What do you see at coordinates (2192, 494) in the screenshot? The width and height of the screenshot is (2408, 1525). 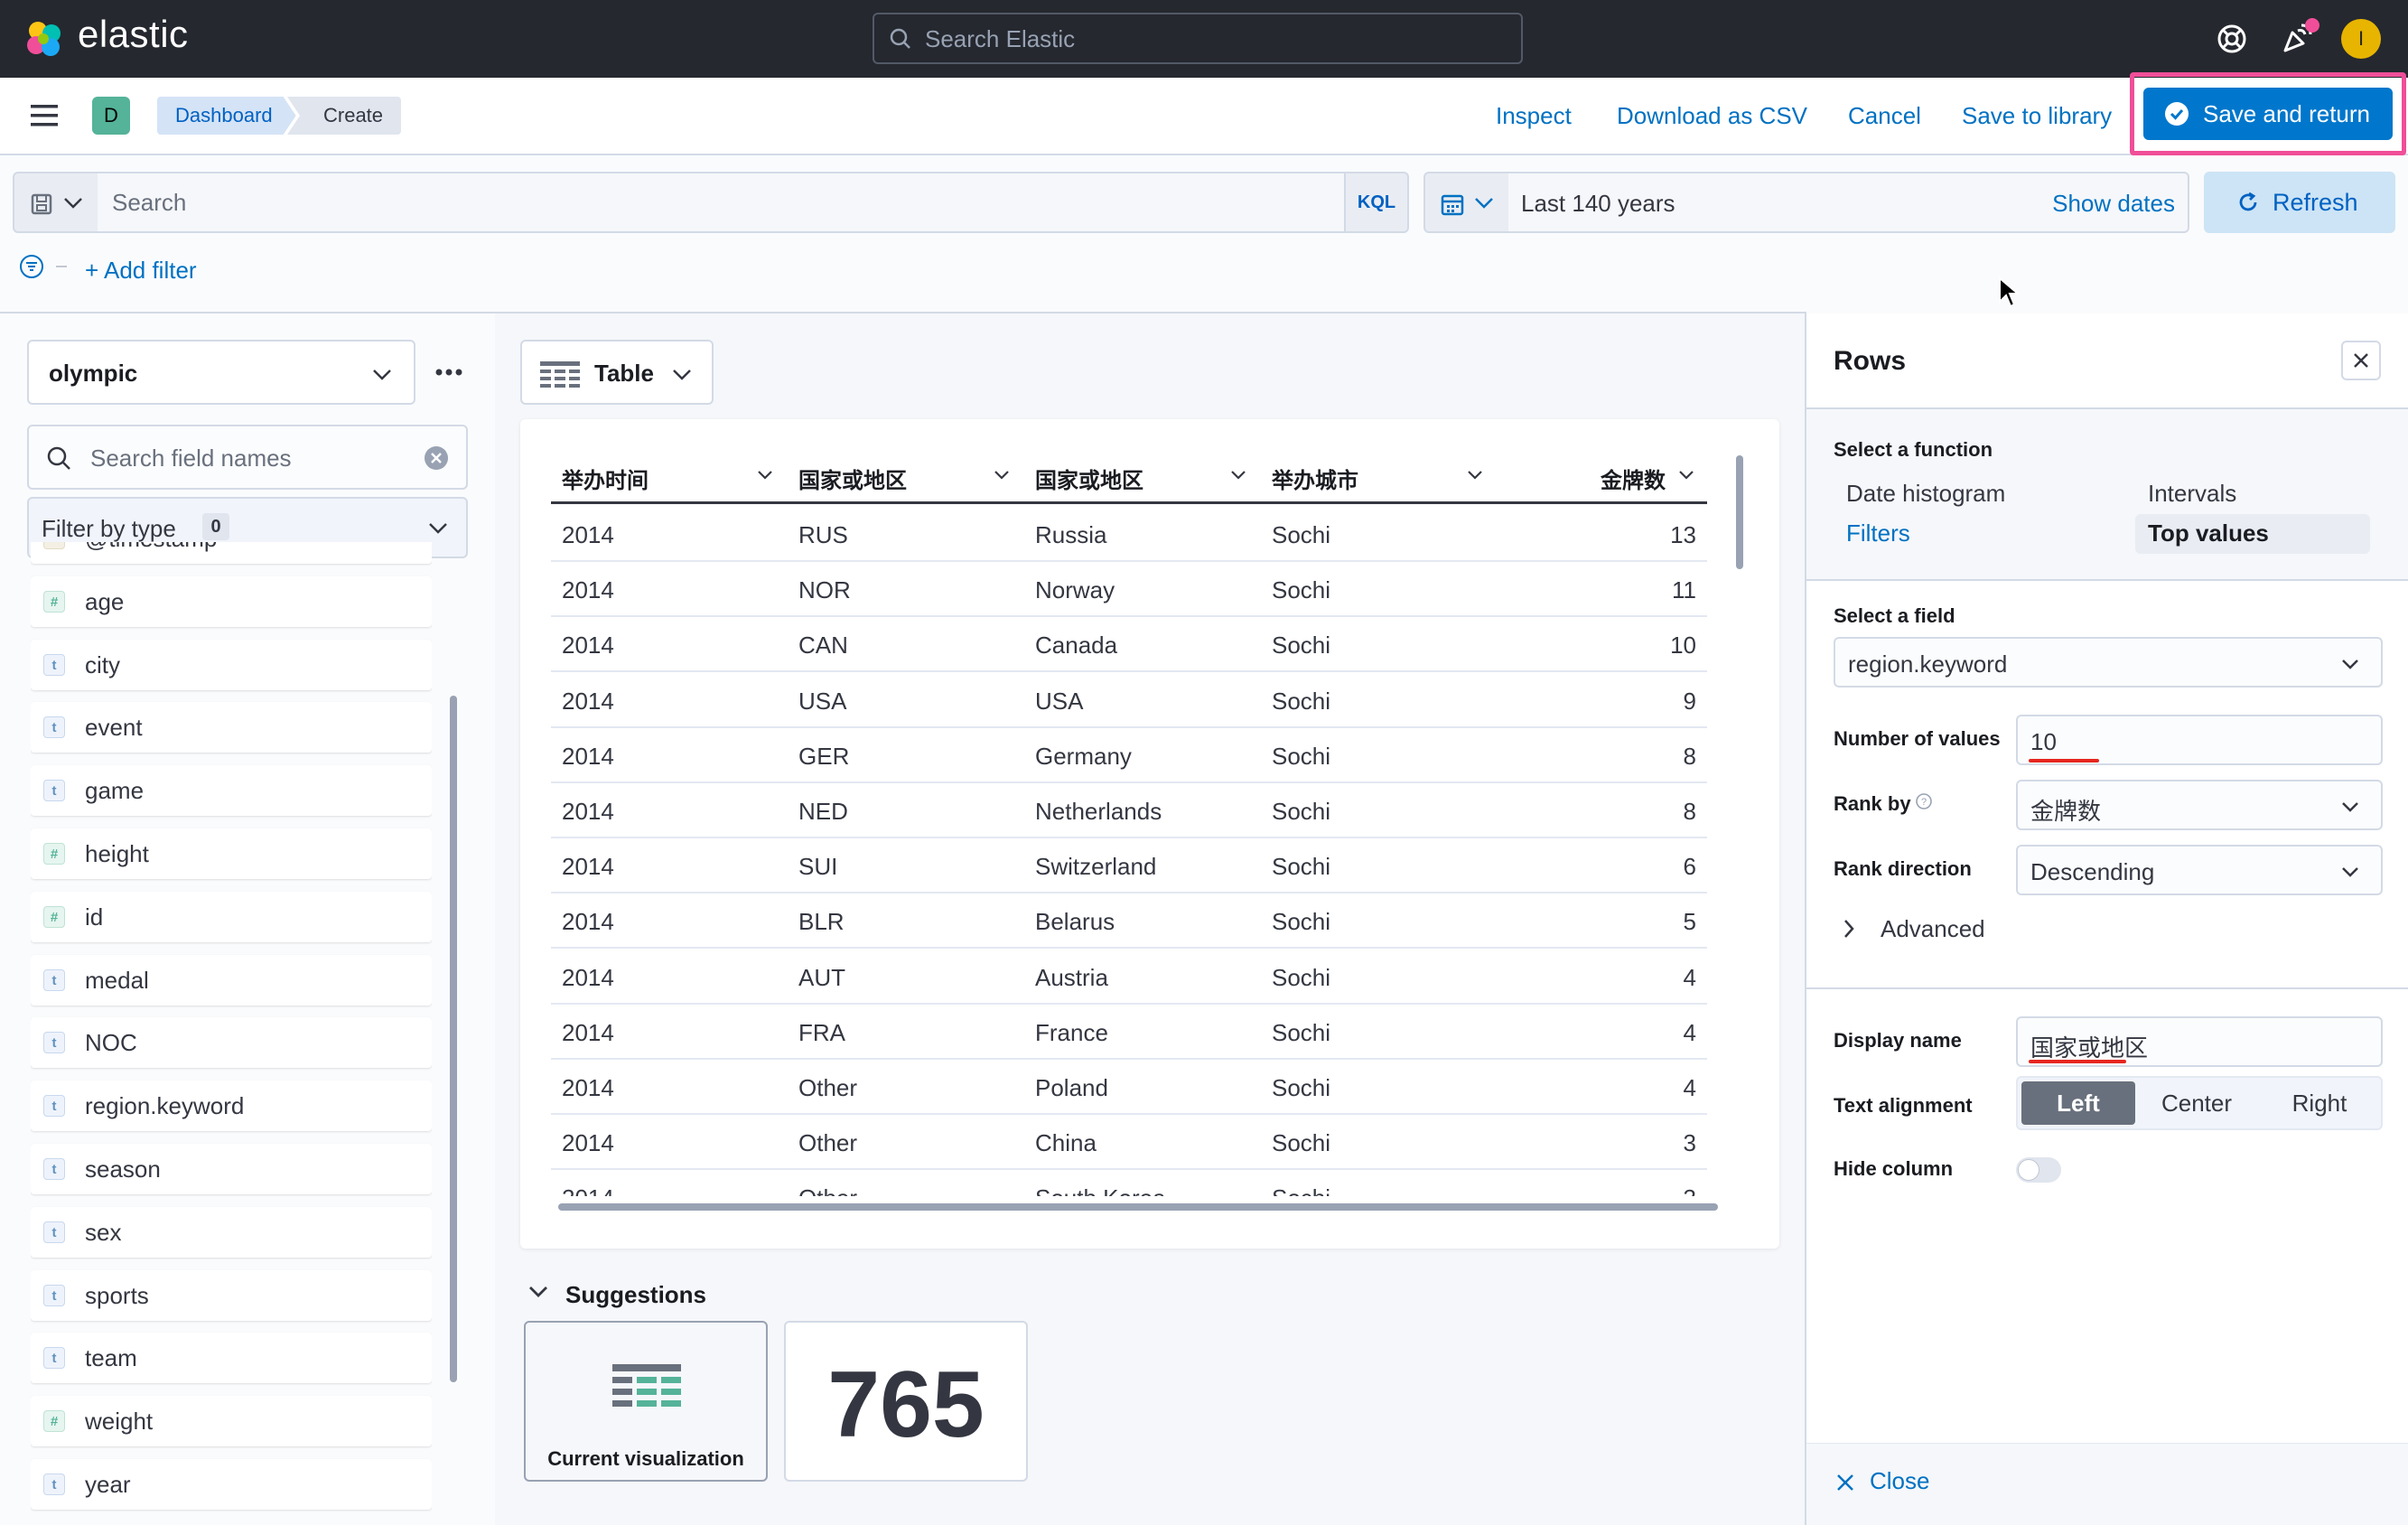 I see `function-intervals: Intervals` at bounding box center [2192, 494].